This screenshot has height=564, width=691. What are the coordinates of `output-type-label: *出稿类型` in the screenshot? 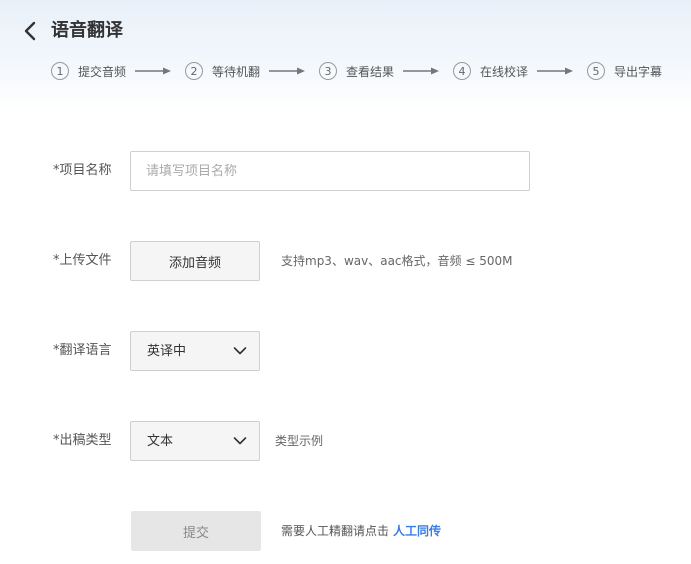 It's located at (82, 440).